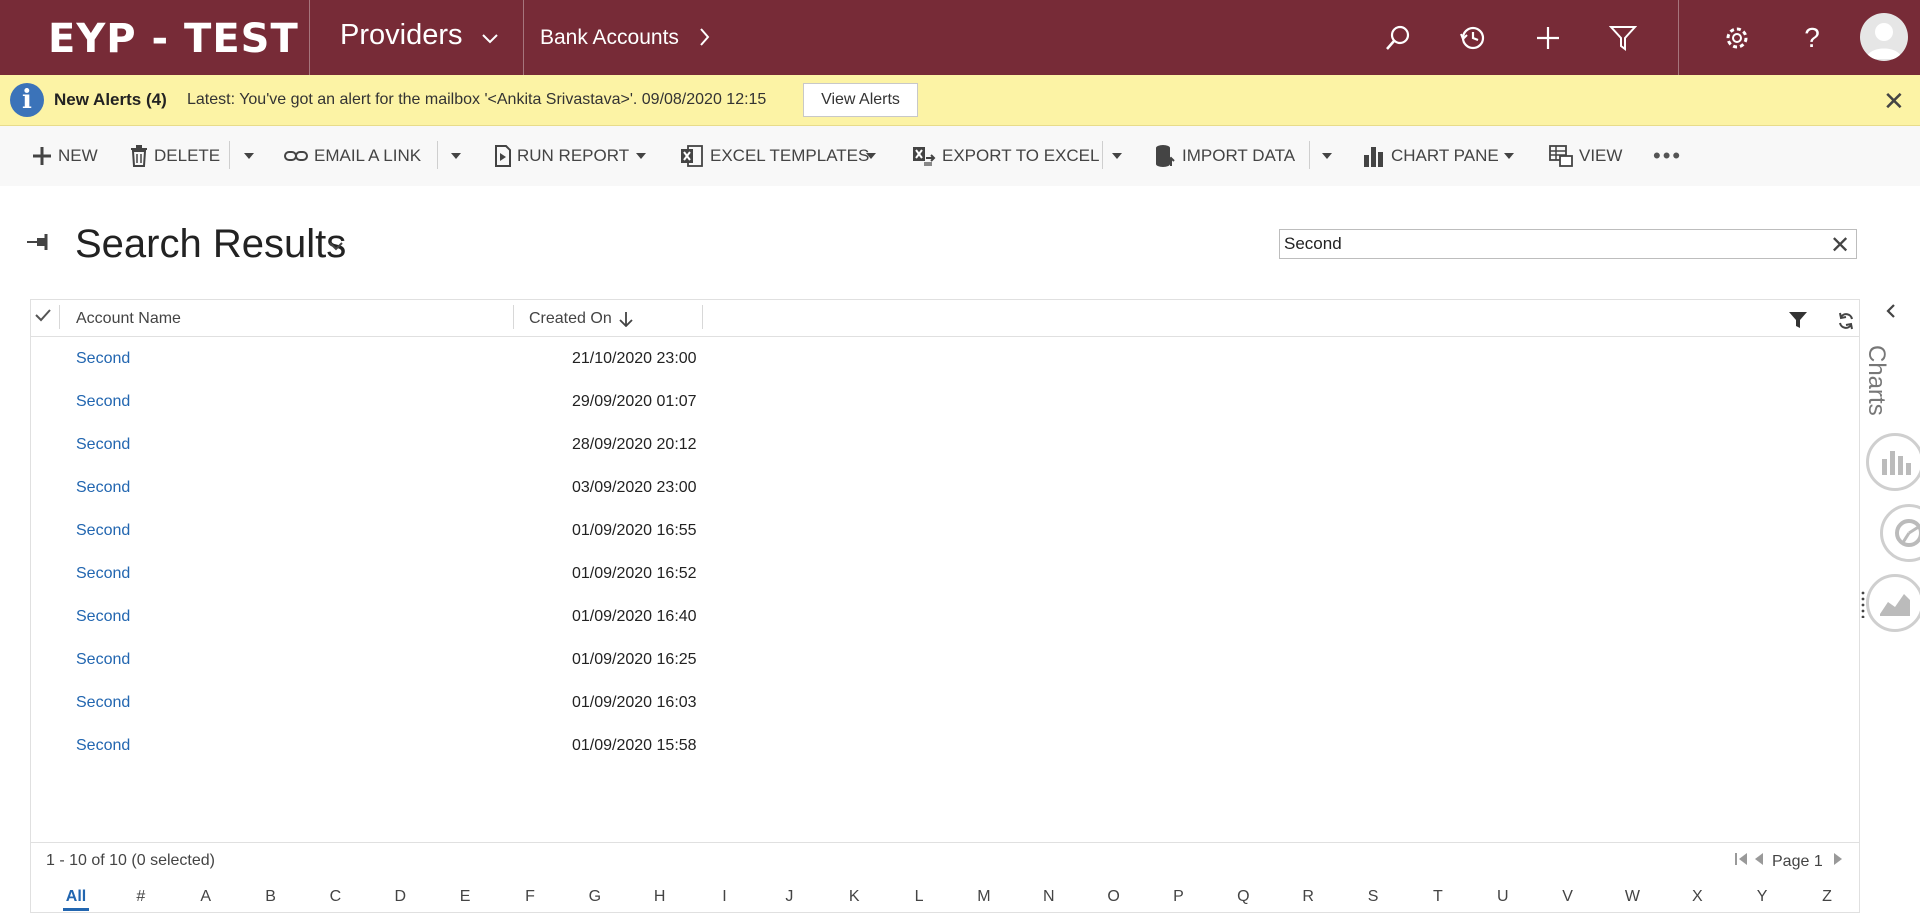  Describe the element at coordinates (270, 897) in the screenshot. I see `letter-filter: B` at that location.